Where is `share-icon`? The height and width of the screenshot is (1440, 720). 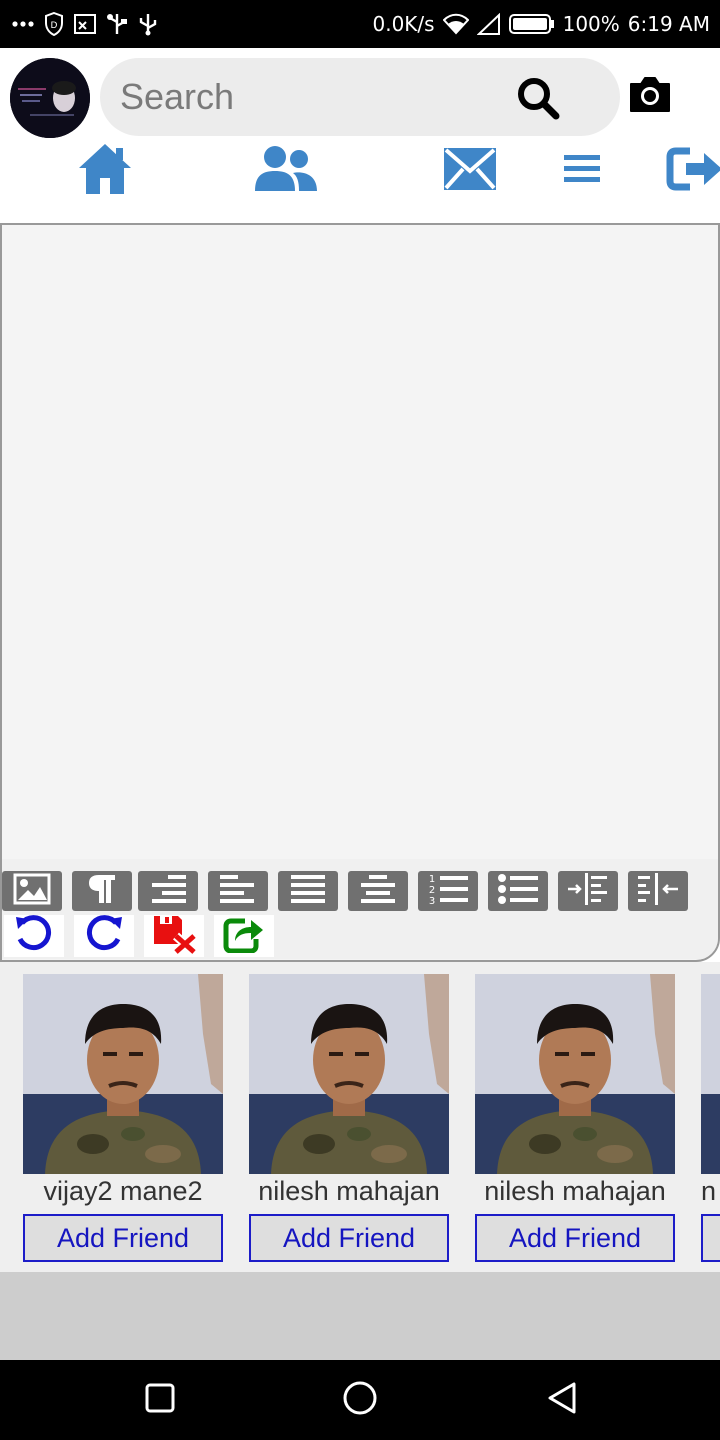
share-icon is located at coordinates (244, 936).